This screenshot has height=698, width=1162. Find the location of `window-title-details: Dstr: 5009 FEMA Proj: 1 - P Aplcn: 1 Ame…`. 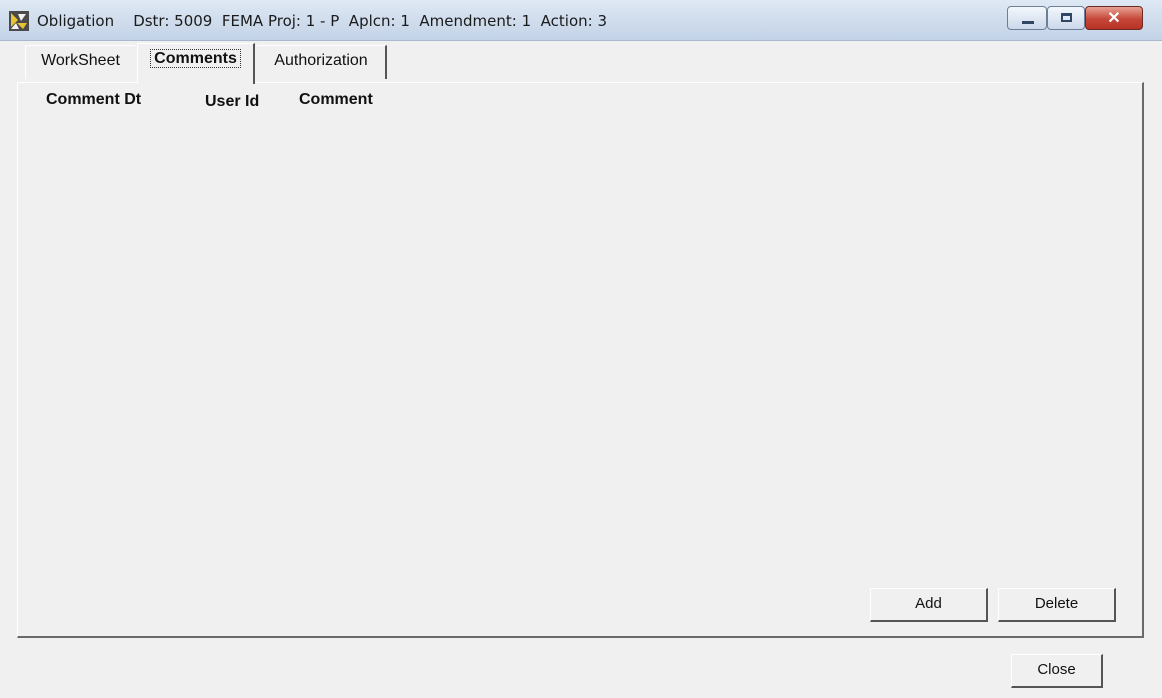

window-title-details: Dstr: 5009 FEMA Proj: 1 - P Aplcn: 1 Ame… is located at coordinates (370, 21).